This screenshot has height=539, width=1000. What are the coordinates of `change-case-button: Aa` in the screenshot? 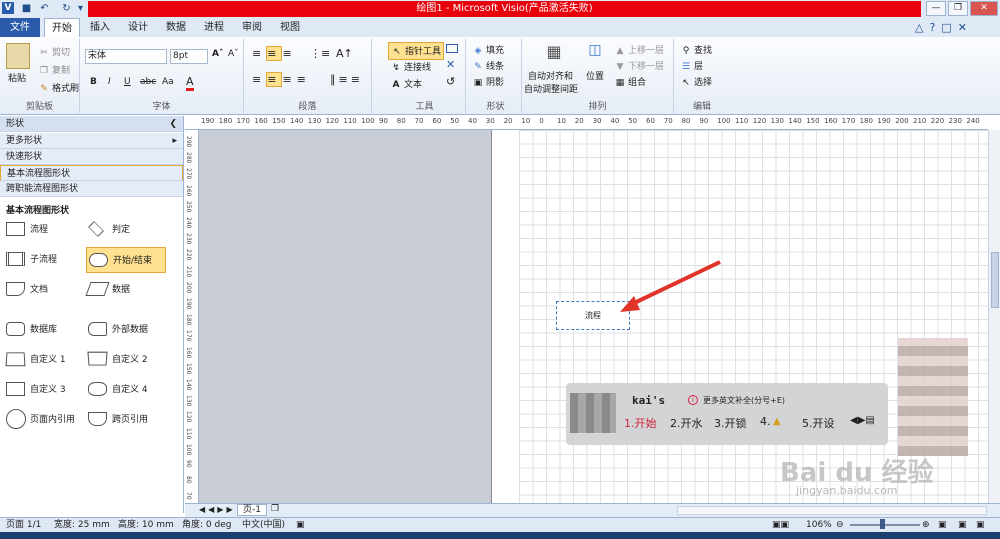 It's located at (168, 82).